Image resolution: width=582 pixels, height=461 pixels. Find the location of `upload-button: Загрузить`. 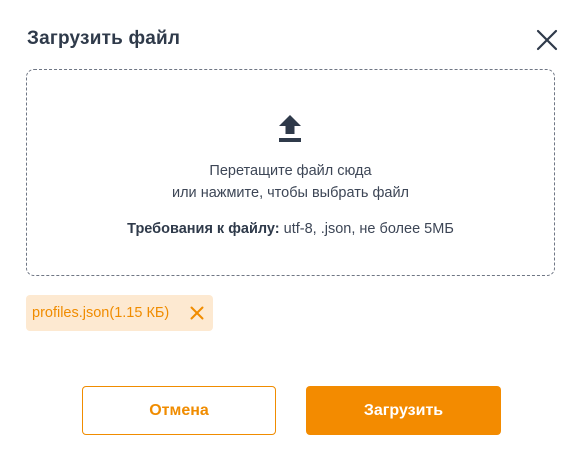

upload-button: Загрузить is located at coordinates (403, 410).